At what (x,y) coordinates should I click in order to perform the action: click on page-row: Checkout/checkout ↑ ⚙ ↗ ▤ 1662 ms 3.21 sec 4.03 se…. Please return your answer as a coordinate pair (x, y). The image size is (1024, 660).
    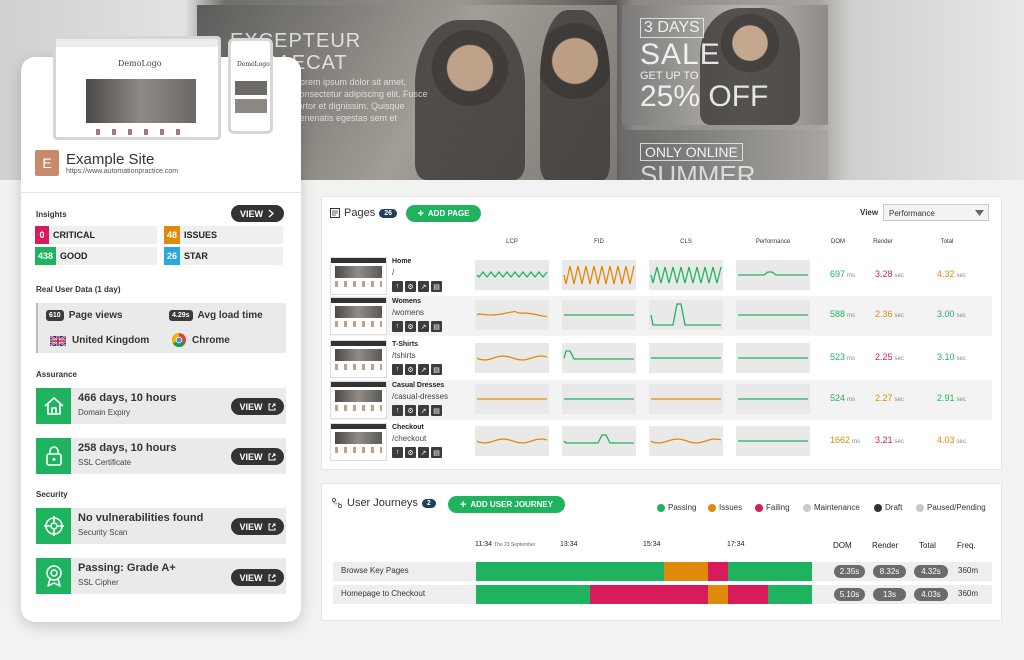
    Looking at the image, I should click on (661, 442).